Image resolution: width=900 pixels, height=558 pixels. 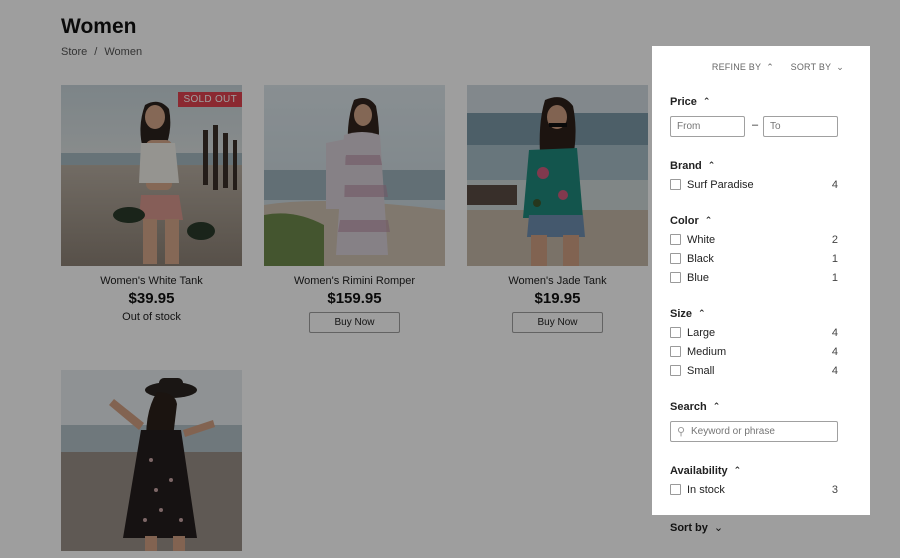 What do you see at coordinates (707, 126) in the screenshot?
I see `price-from-input` at bounding box center [707, 126].